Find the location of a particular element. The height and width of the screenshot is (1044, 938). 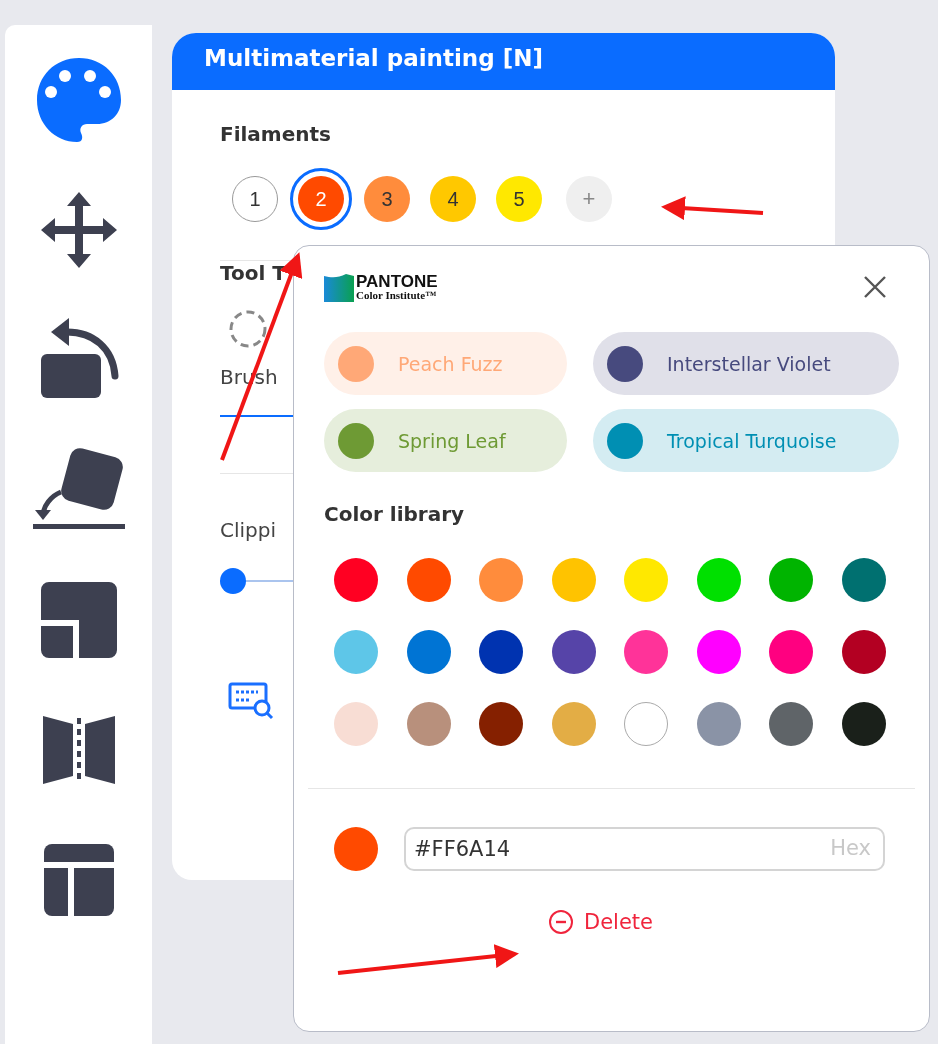

delete-button: Delete is located at coordinates (600, 922).